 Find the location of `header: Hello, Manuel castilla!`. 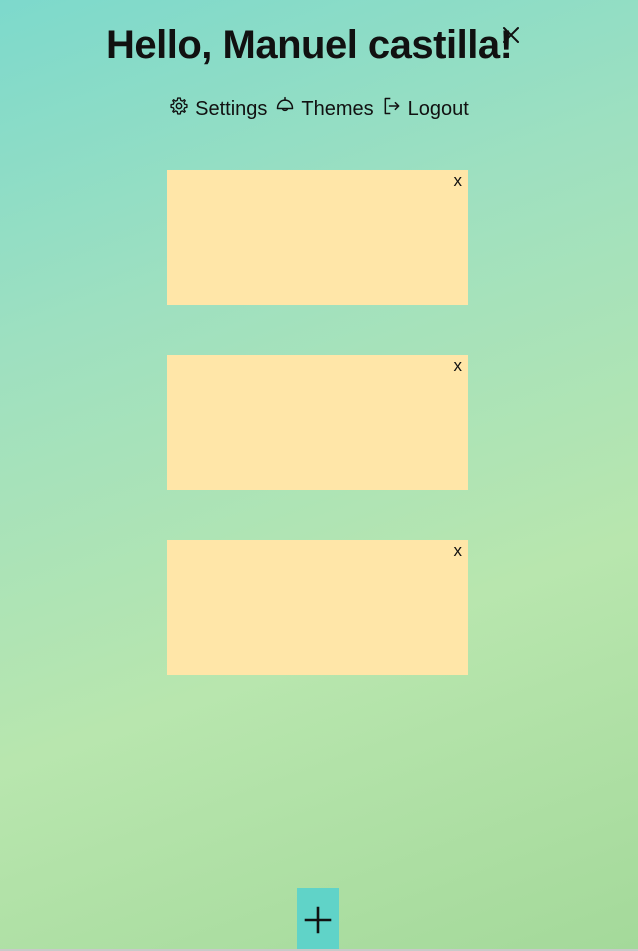

header: Hello, Manuel castilla! is located at coordinates (319, 46).